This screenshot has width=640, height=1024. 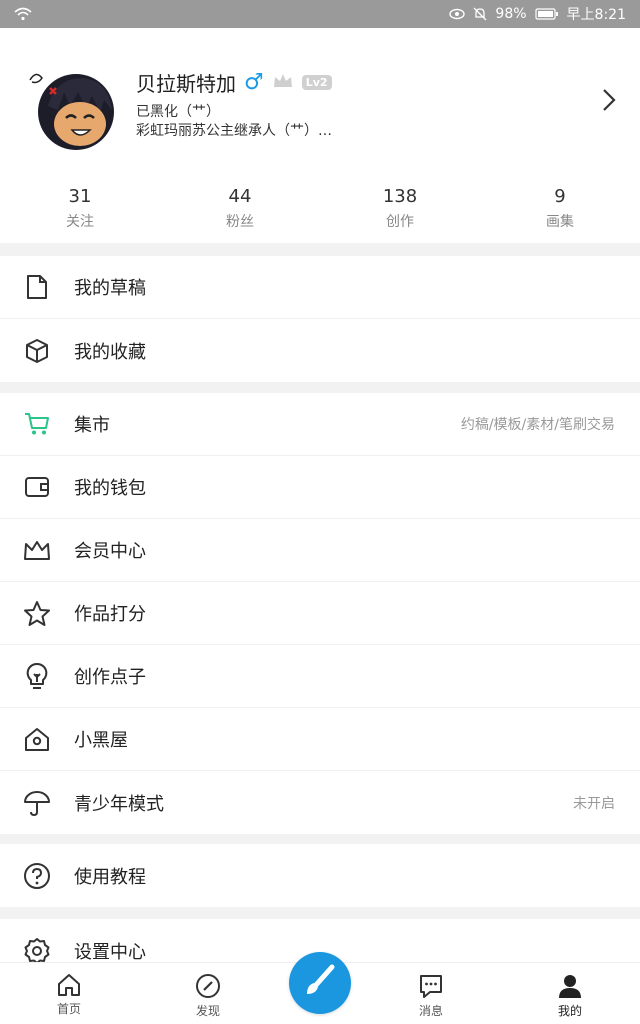 I want to click on stat-works: 138 创作, so click(x=400, y=208).